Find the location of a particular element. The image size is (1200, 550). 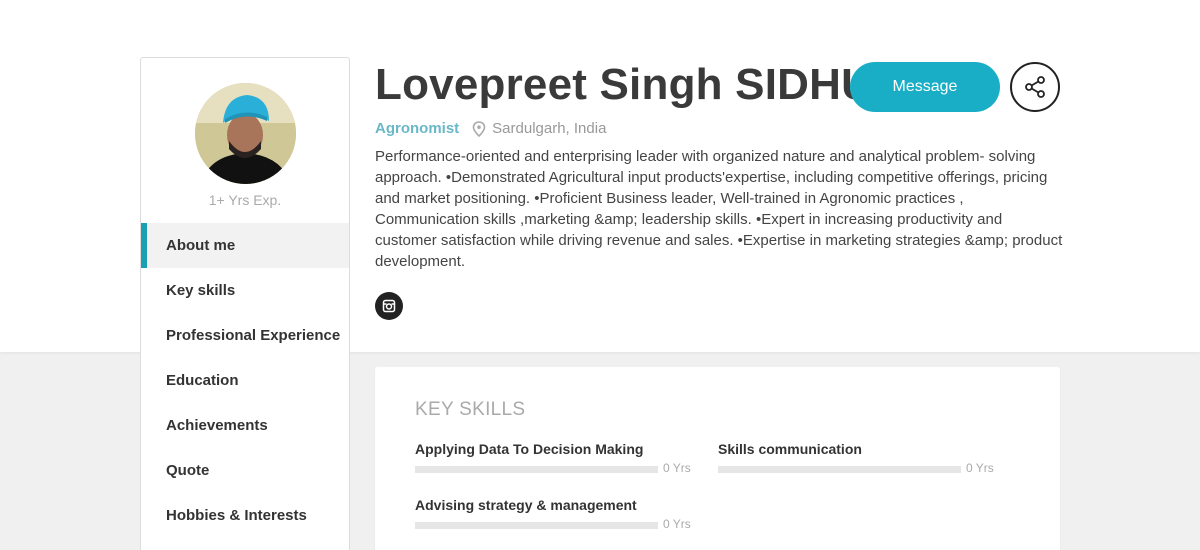

profile-subline: Agronomist Sardulgarh, India is located at coordinates (490, 128).